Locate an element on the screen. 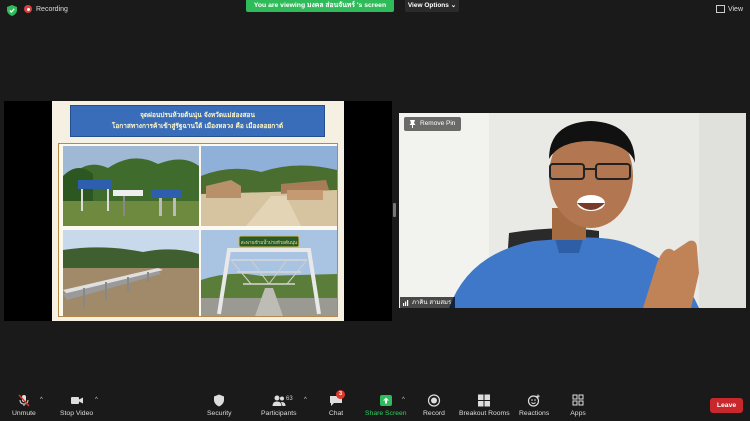  grid-view-icon is located at coordinates (720, 9).